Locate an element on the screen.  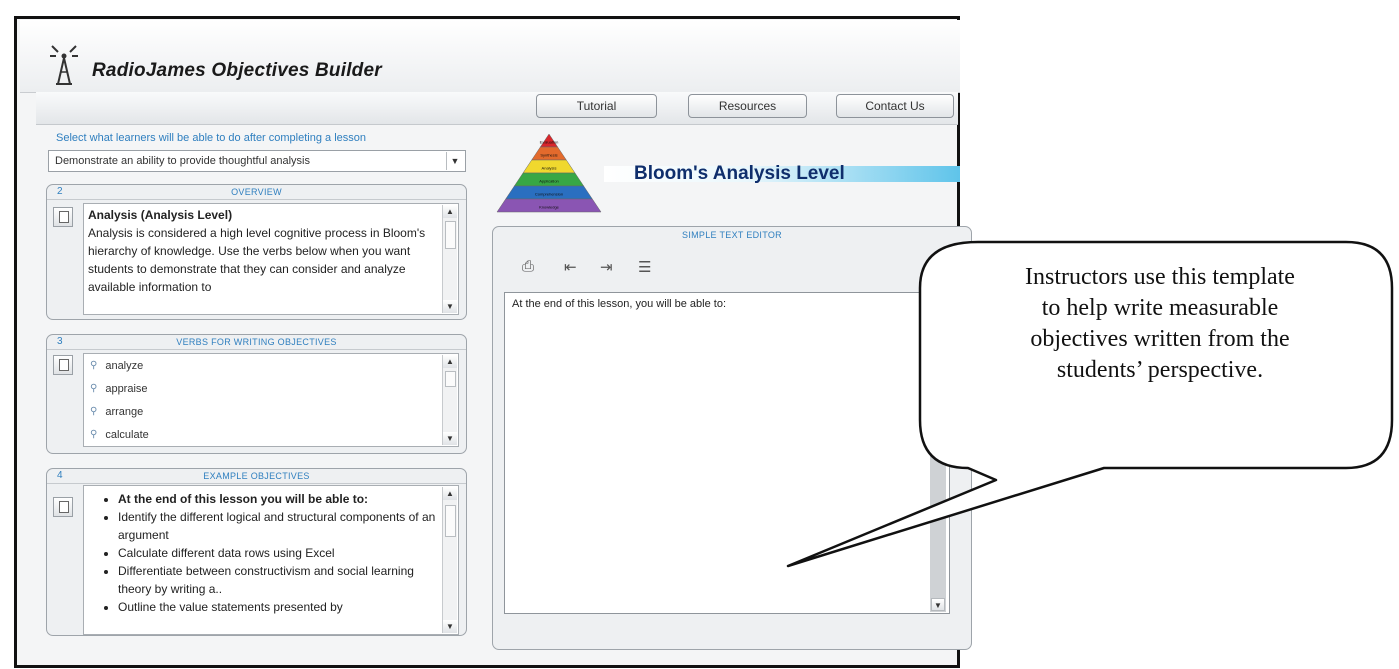
pyramid-label: Knowledge is located at coordinates (549, 206).